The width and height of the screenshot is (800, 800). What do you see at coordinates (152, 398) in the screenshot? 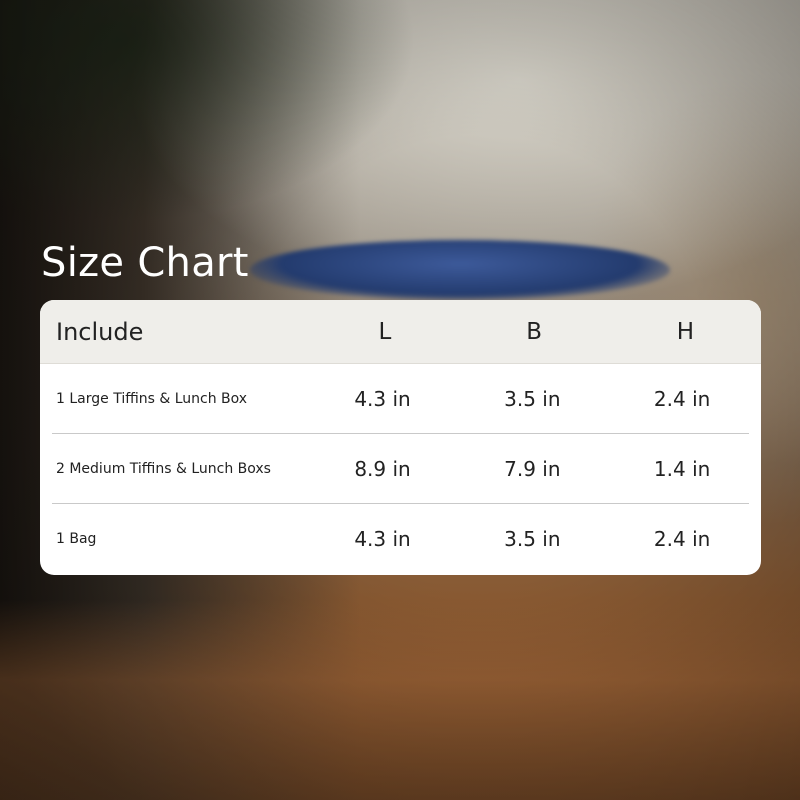
I see `row-include: 1 Large Tiffins & Lunch Box` at bounding box center [152, 398].